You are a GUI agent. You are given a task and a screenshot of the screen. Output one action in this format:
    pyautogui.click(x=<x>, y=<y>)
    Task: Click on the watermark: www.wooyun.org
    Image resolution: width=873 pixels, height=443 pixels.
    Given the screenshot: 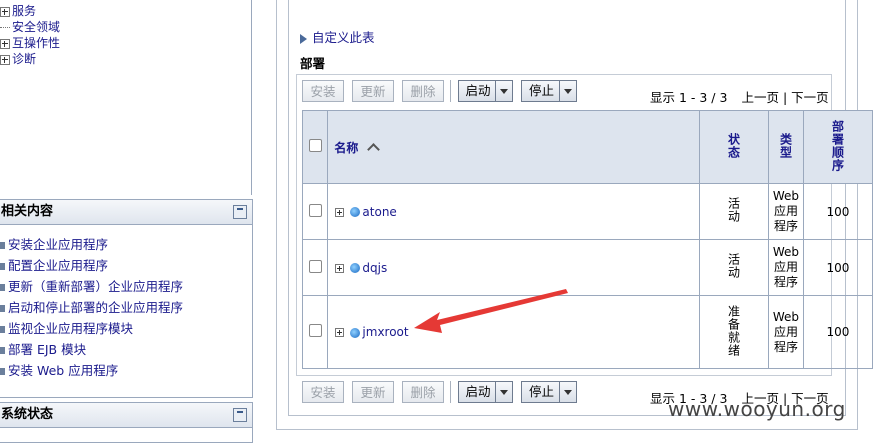 What is the action you would take?
    pyautogui.click(x=757, y=409)
    